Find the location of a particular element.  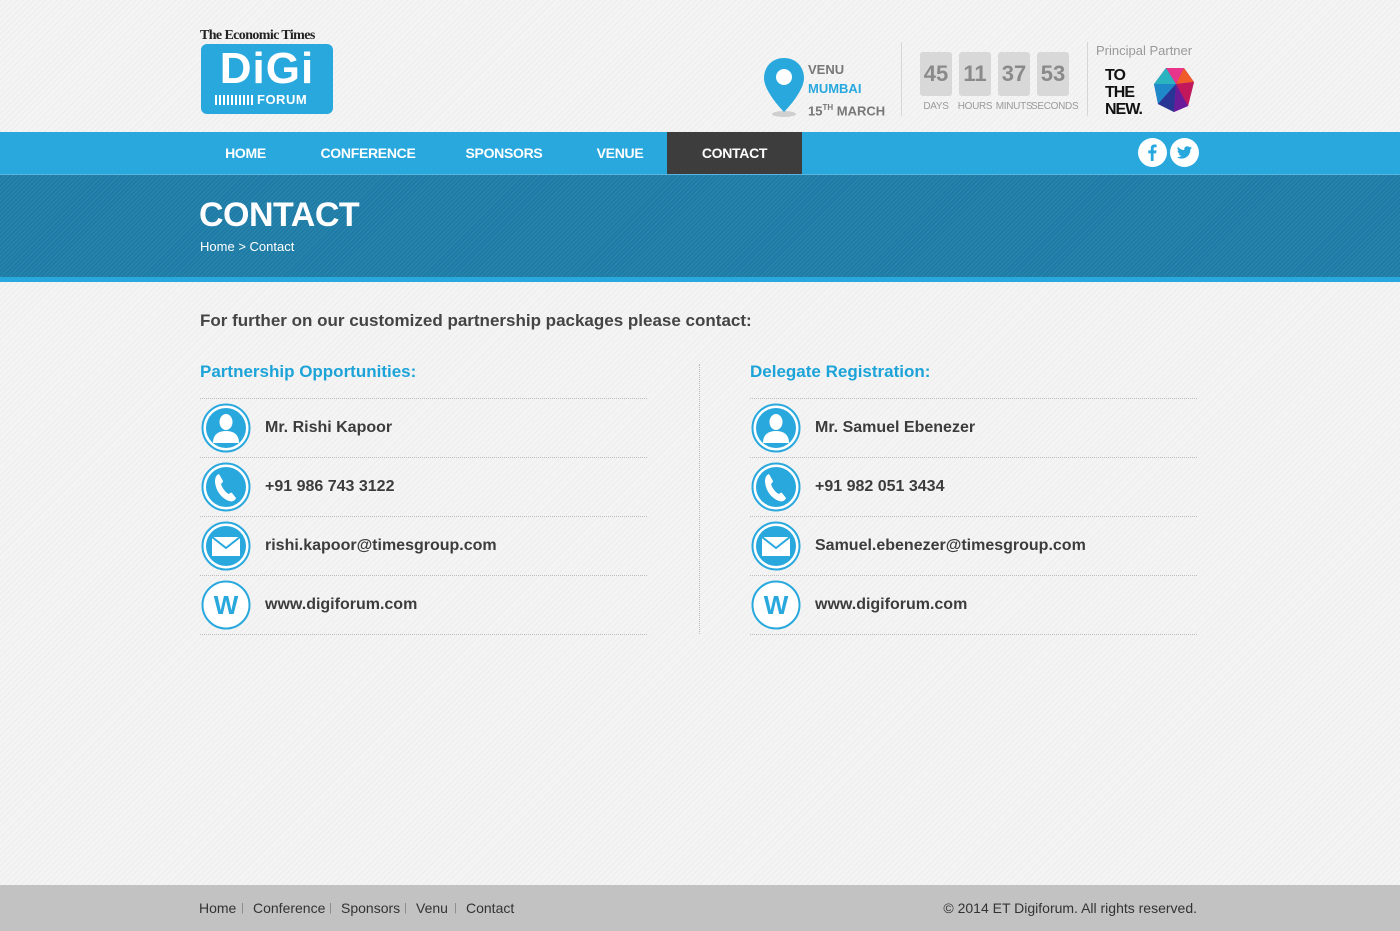

digiforum-logo: The Economic Times DiGi FORUM is located at coordinates (267, 71).